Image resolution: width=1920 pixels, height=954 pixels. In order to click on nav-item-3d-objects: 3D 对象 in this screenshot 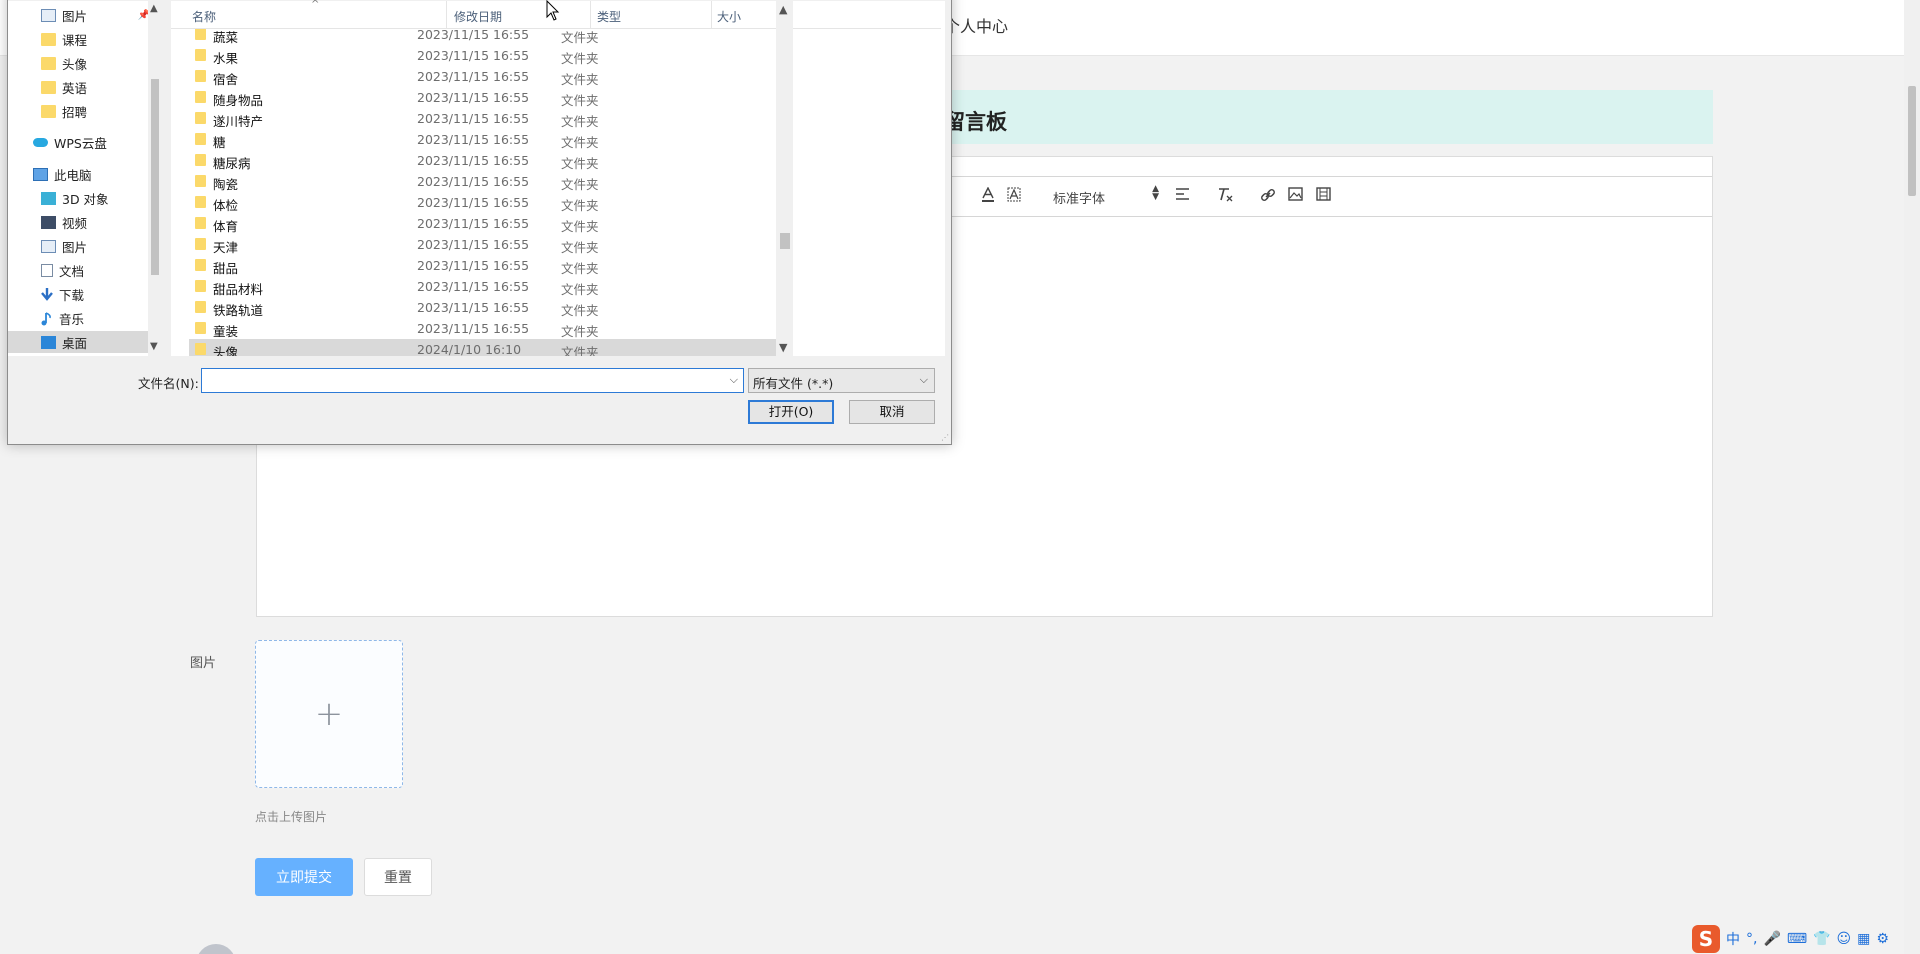, I will do `click(82, 198)`.